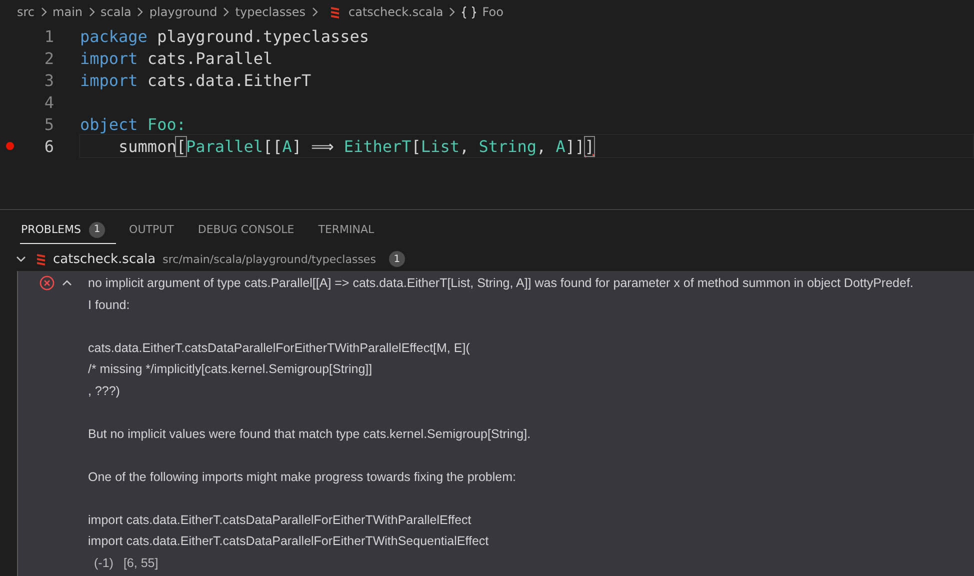 Image resolution: width=974 pixels, height=576 pixels. Describe the element at coordinates (501, 283) in the screenshot. I see `message-line: no implicit argument of type cats.Parallel[[A] => cats.data.EitherT[List, String, A]] was found for parameter x of method summon in object DottyPredef.` at that location.